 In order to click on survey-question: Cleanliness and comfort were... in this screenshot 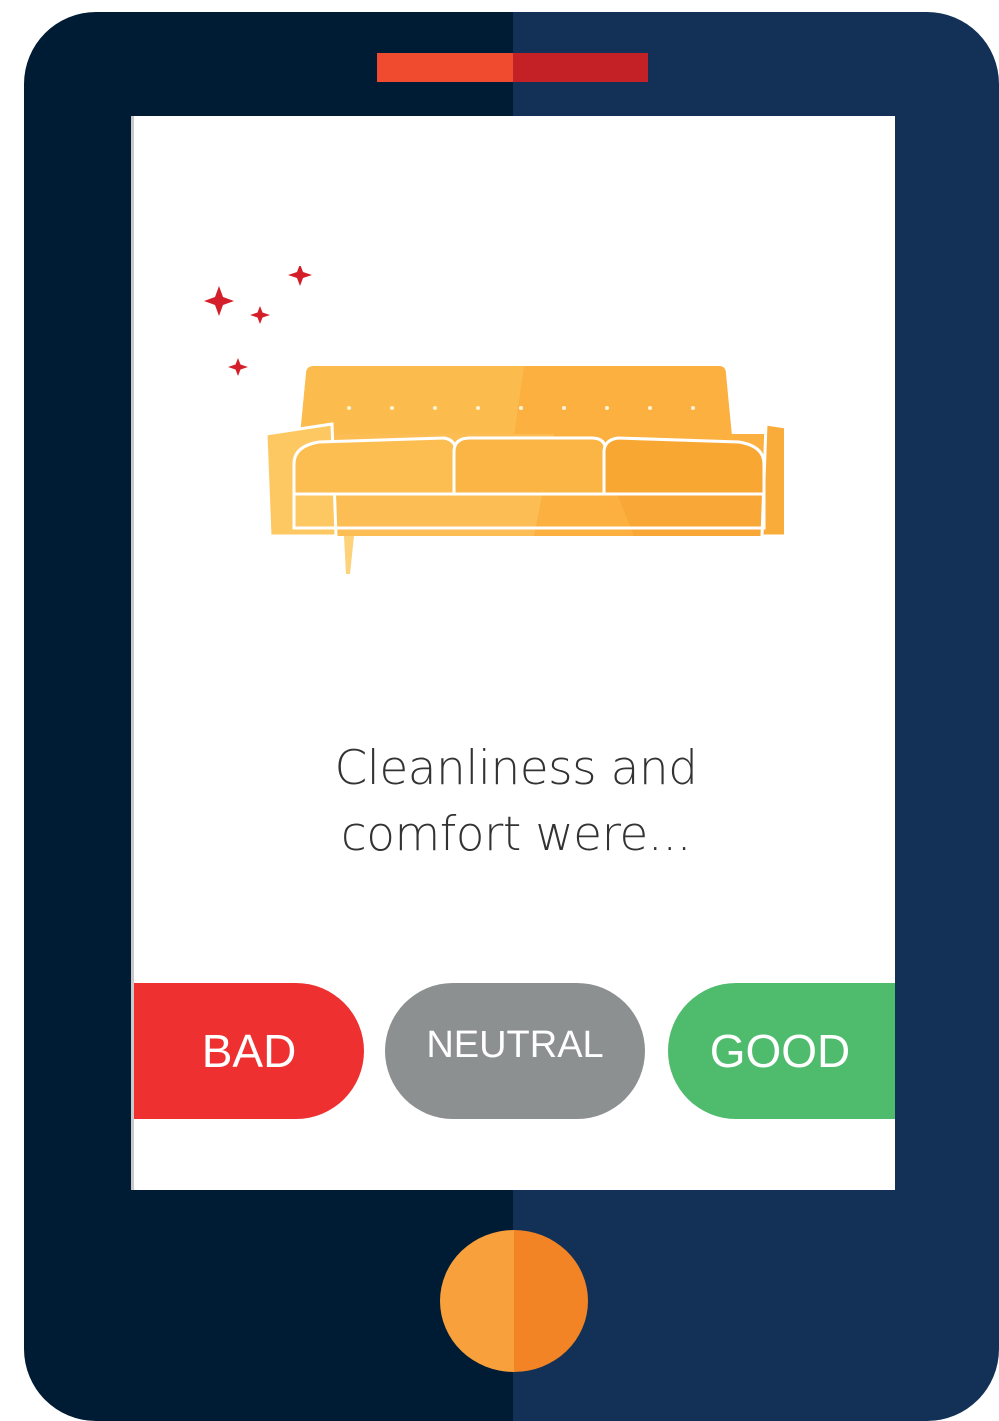, I will do `click(514, 802)`.